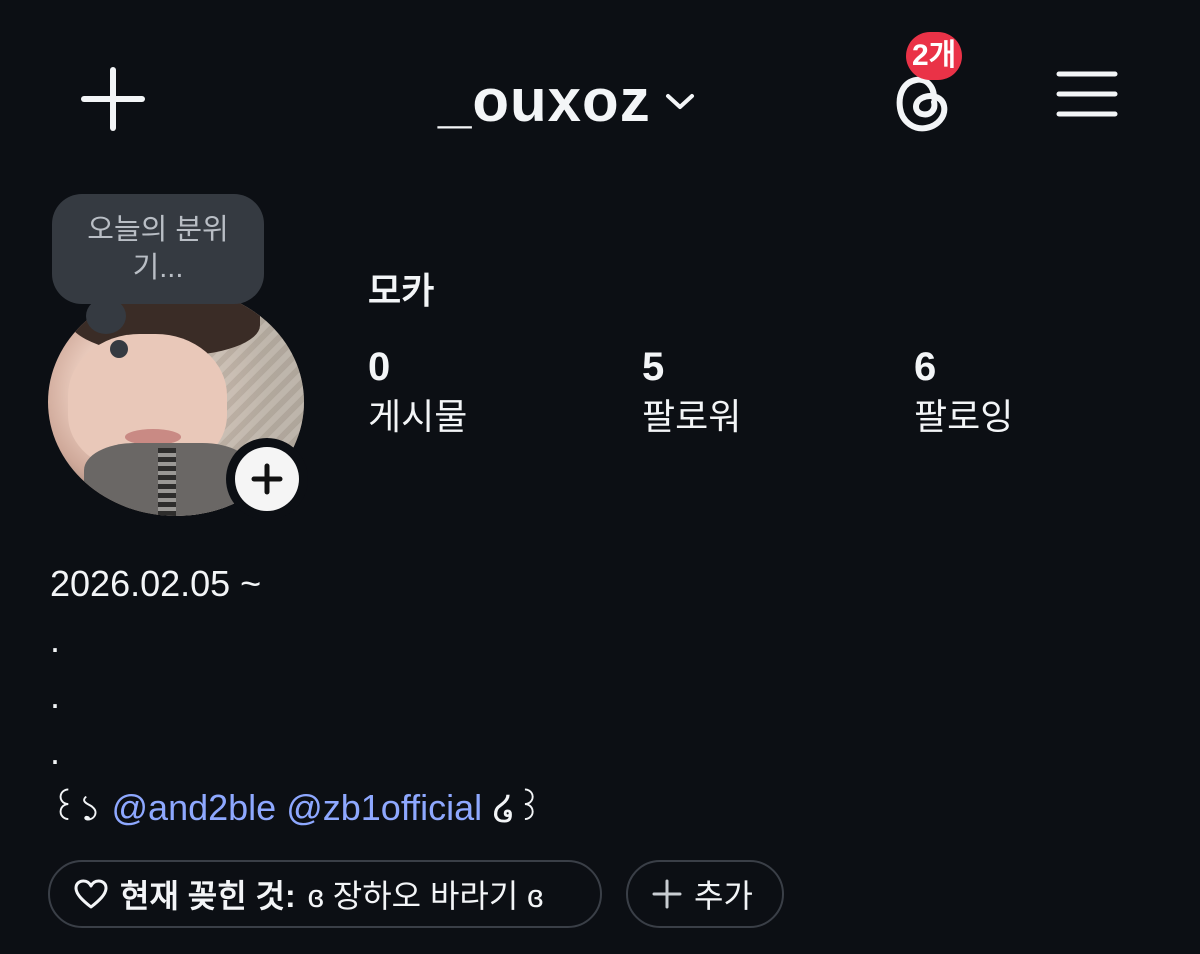 Image resolution: width=1200 pixels, height=954 pixels. I want to click on bio-line-date: 2026.02.05 ~, so click(156, 583).